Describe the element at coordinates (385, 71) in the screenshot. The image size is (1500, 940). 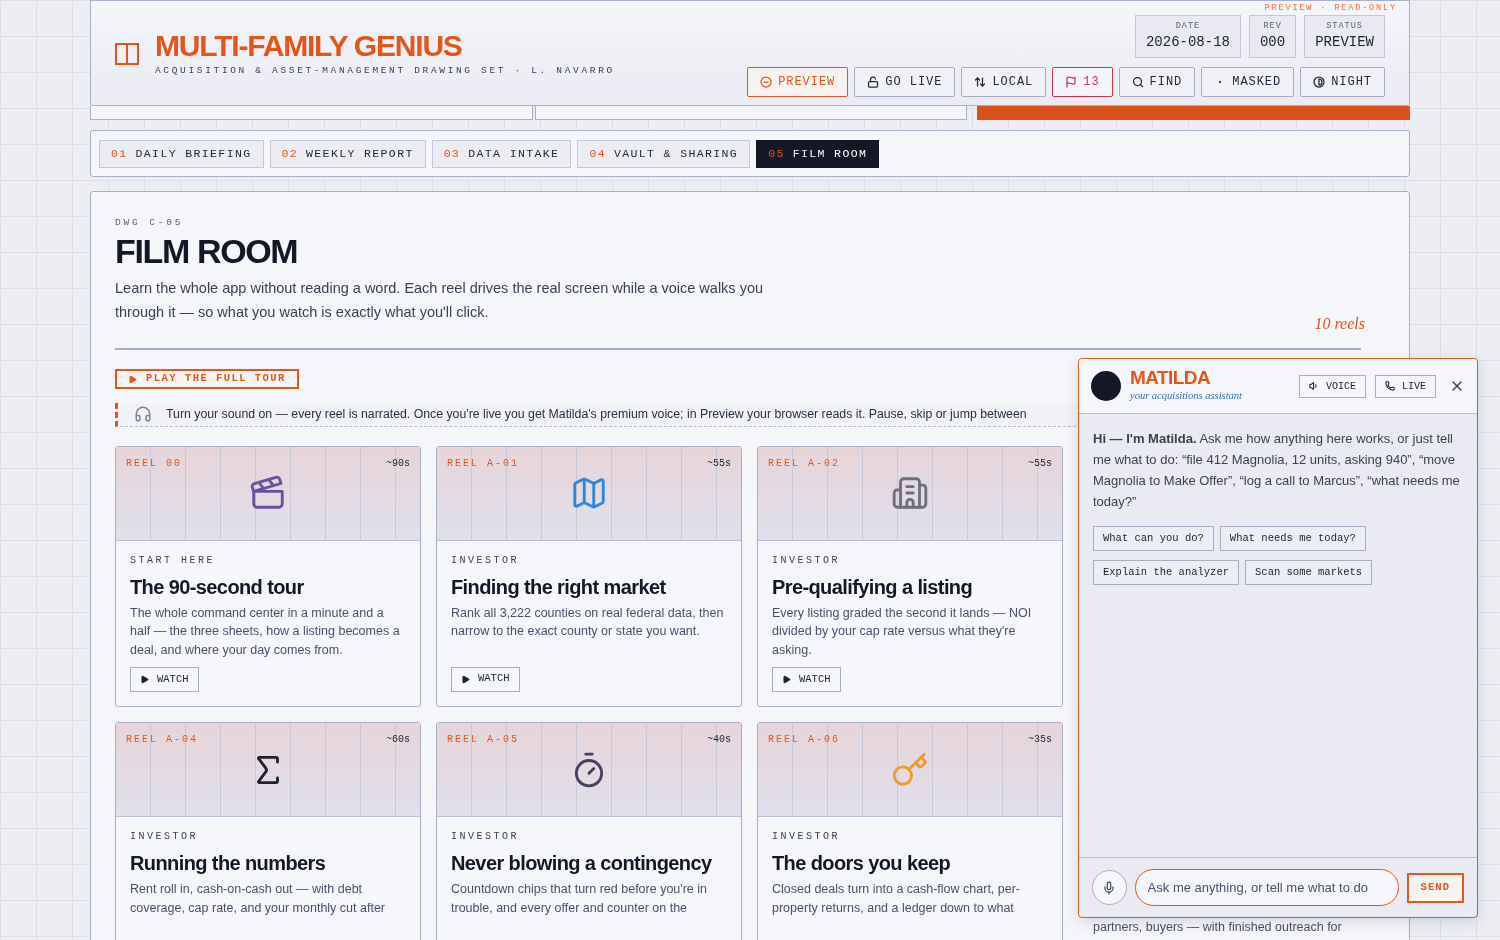
I see `app-subtitle: ACQUISITION & ASSET-MANAGEMENT DRAWING SET · L. NAVARRO` at that location.